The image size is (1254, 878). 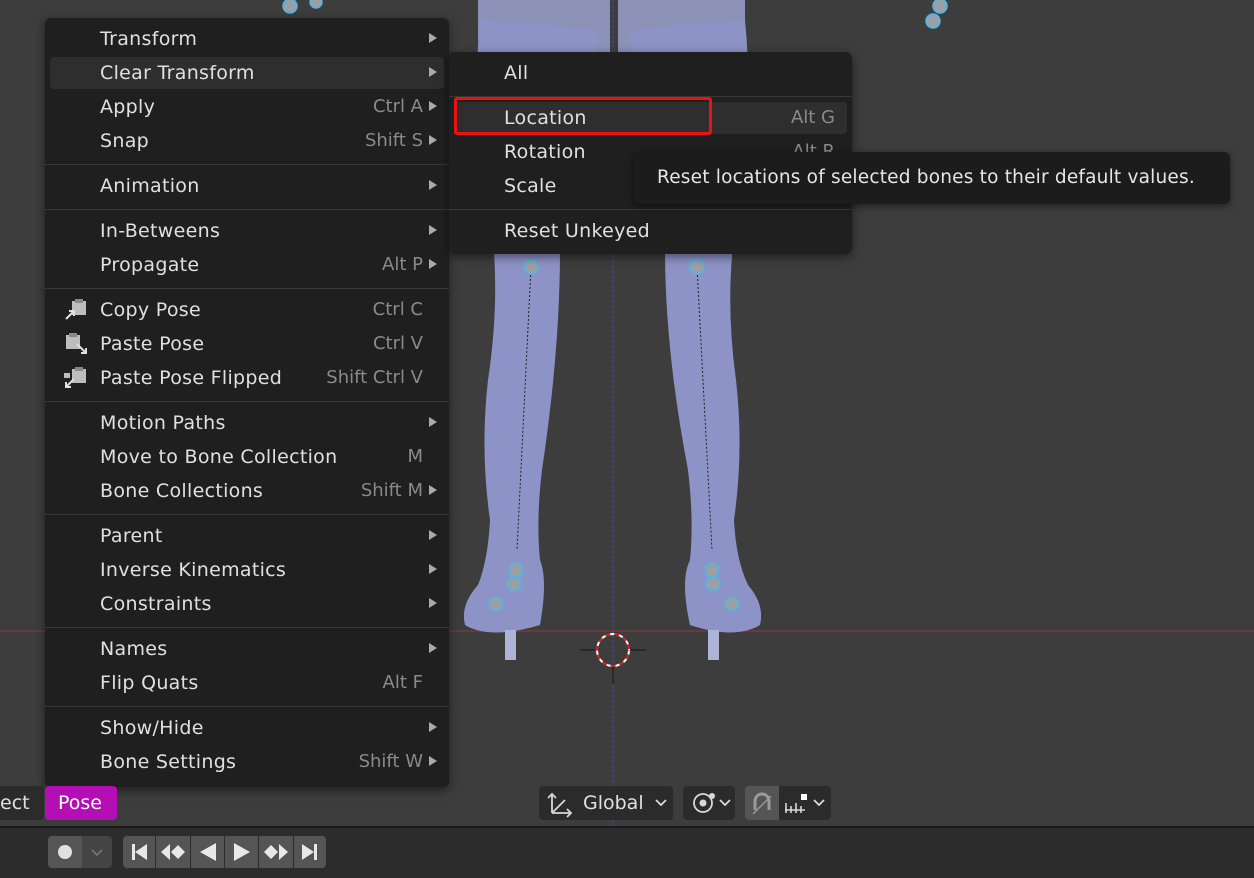 What do you see at coordinates (247, 423) in the screenshot?
I see `menu-item-motion-paths: Motion Paths` at bounding box center [247, 423].